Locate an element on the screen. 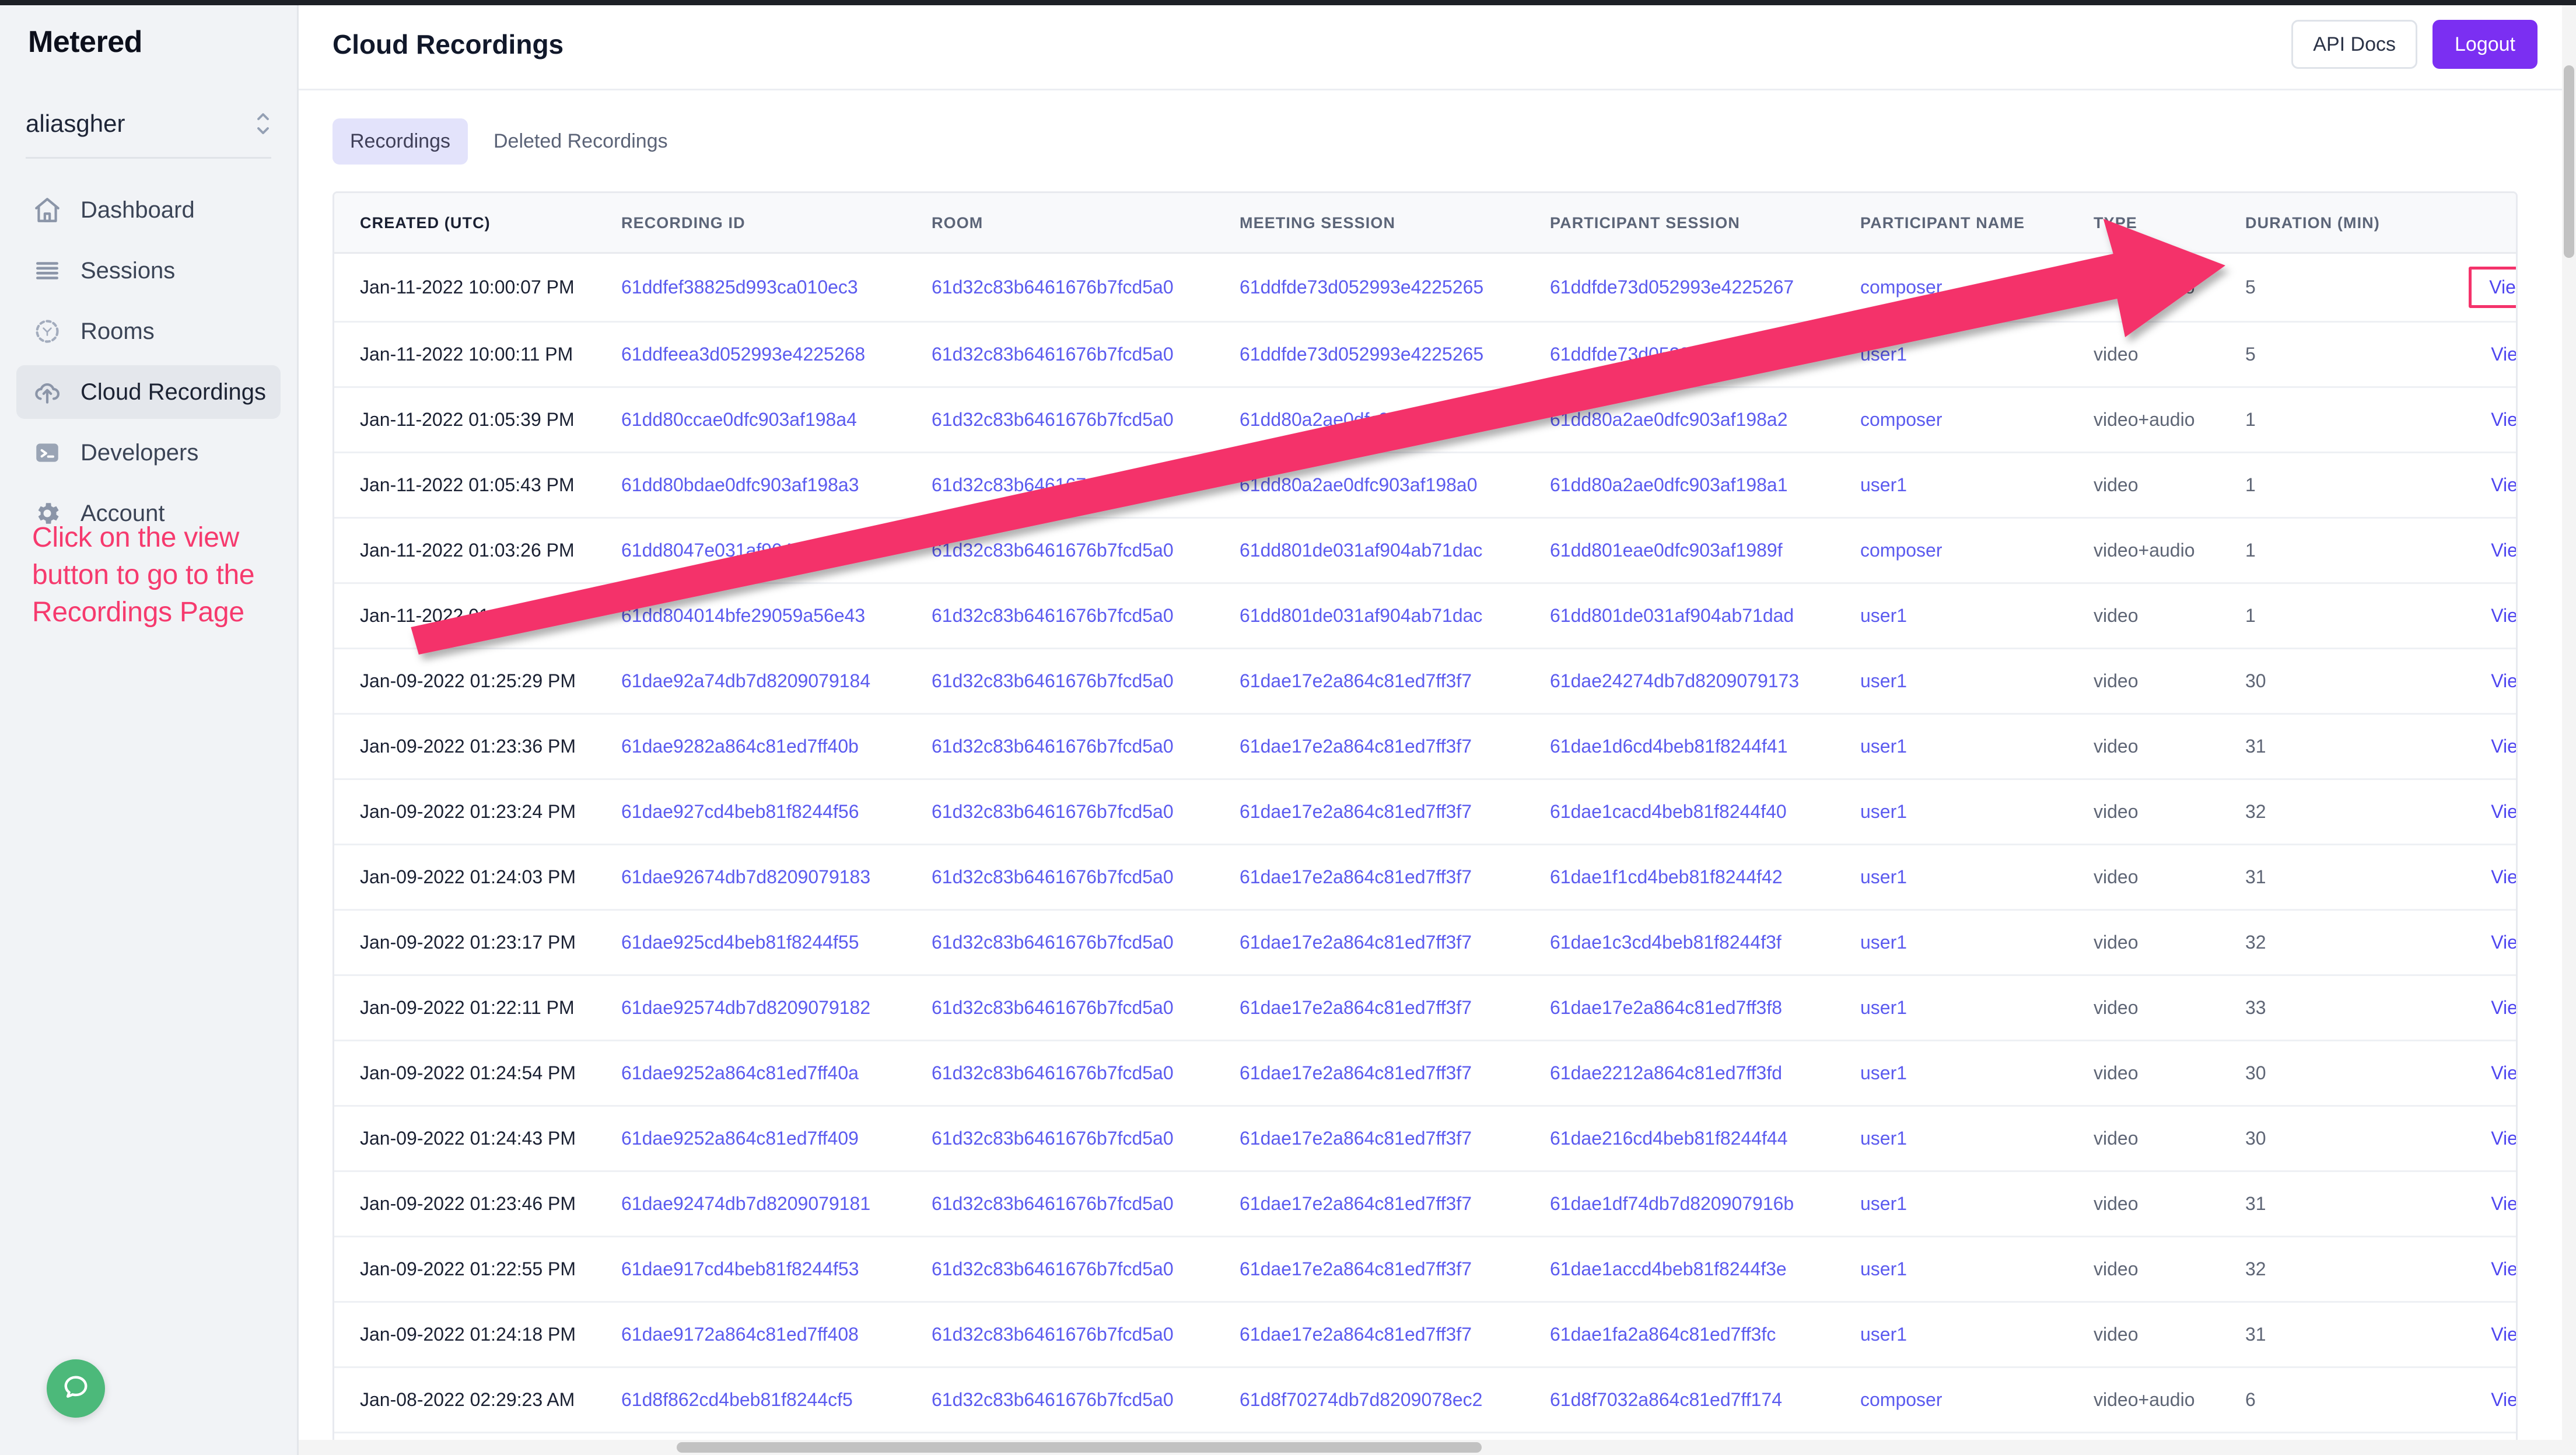 This screenshot has width=2576, height=1455. recording-id-link: 61dd80ccae0dfc903af198a4 is located at coordinates (776, 420).